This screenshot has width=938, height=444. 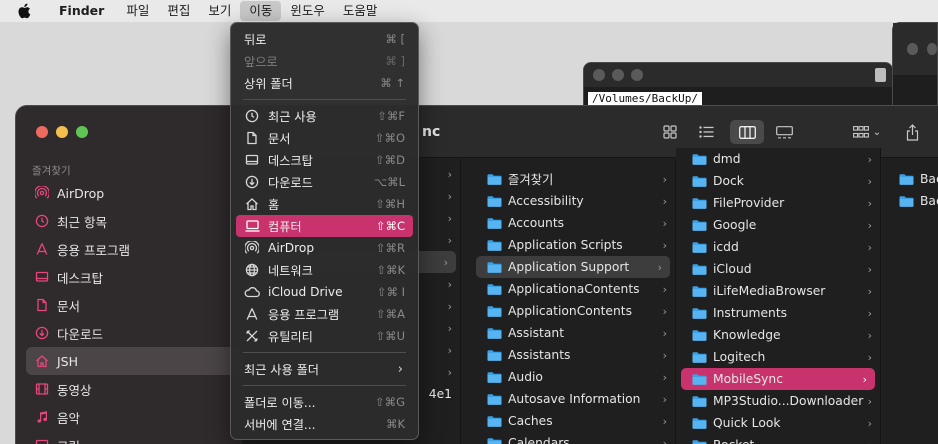 What do you see at coordinates (670, 132) in the screenshot?
I see `icon-view-button` at bounding box center [670, 132].